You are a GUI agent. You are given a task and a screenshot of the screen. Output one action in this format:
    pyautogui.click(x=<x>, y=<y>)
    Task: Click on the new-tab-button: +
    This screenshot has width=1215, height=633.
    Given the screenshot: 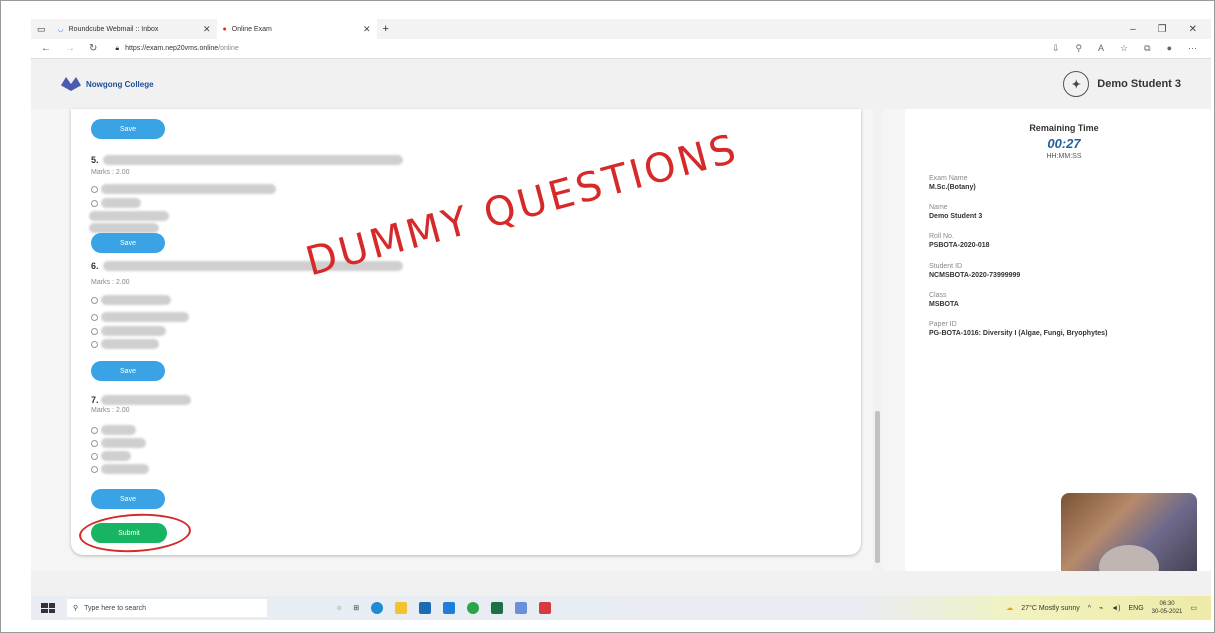 What is the action you would take?
    pyautogui.click(x=386, y=29)
    